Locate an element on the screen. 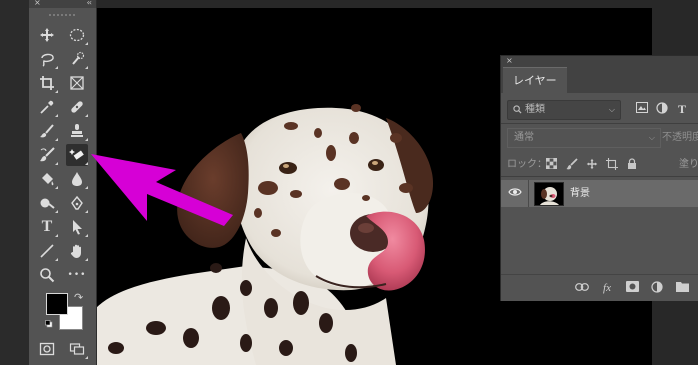 This screenshot has height=365, width=698. layer-filter-row: 種類 ⌵ T is located at coordinates (599, 111).